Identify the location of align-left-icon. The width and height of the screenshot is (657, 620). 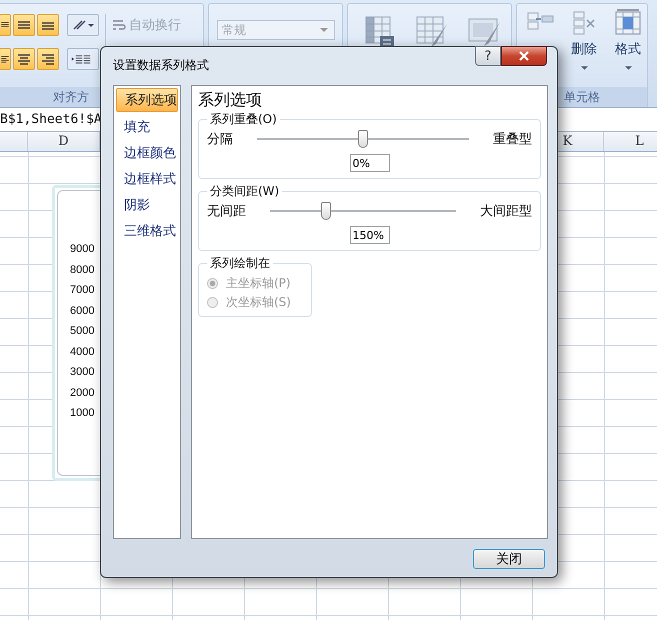
(5, 59).